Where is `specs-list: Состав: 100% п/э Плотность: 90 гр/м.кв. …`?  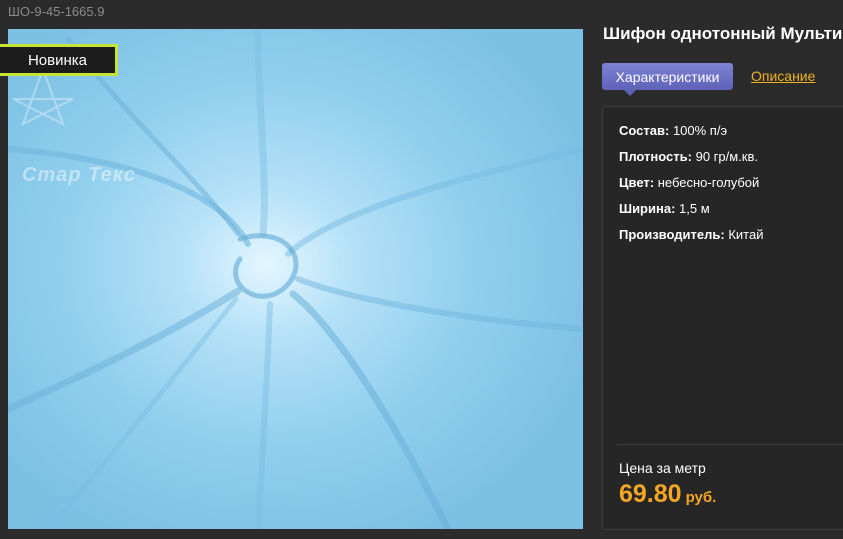
specs-list: Состав: 100% п/э Плотность: 90 гр/м.кв. … is located at coordinates (691, 188).